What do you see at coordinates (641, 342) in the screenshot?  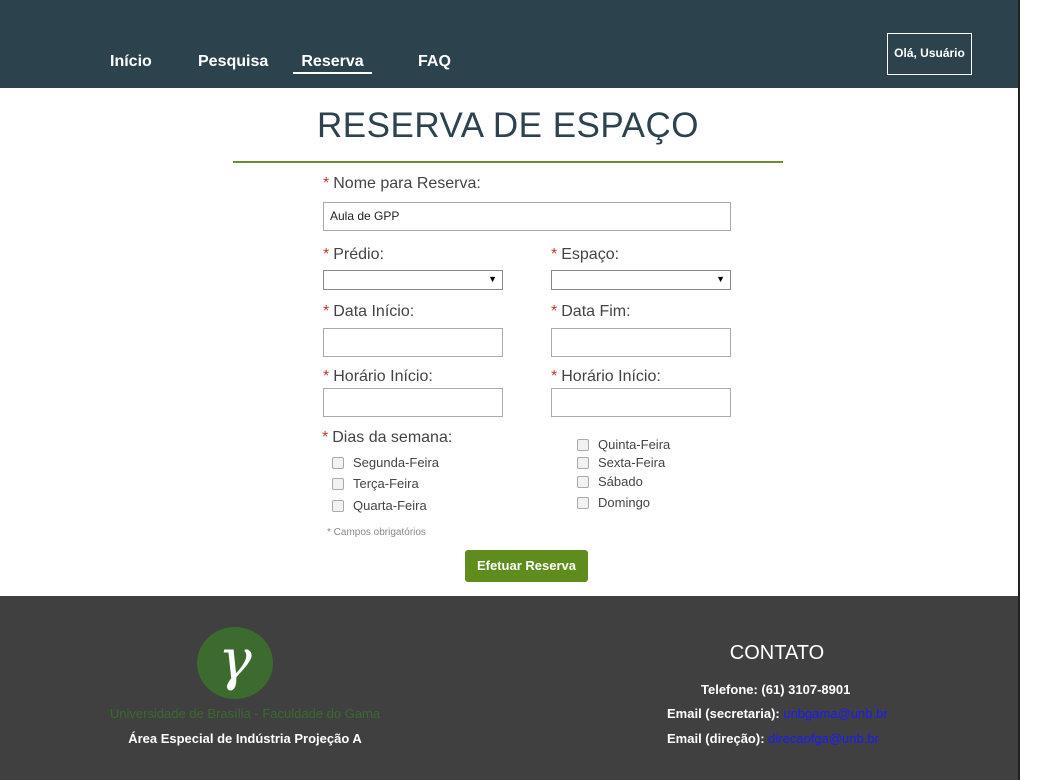 I see `end-date-input` at bounding box center [641, 342].